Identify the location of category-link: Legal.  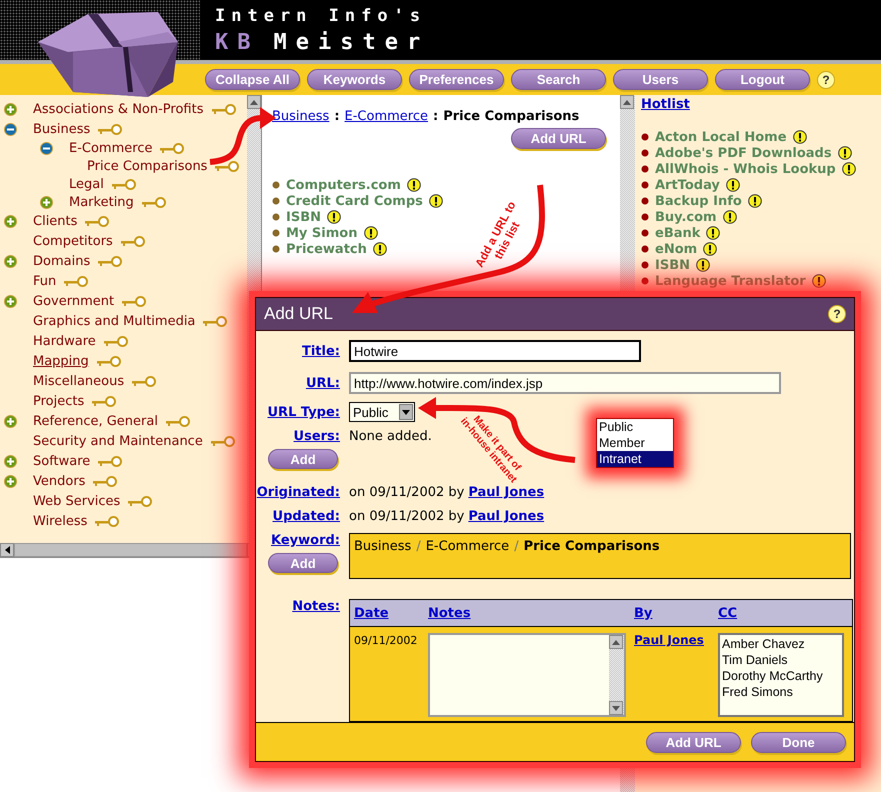
(86, 184).